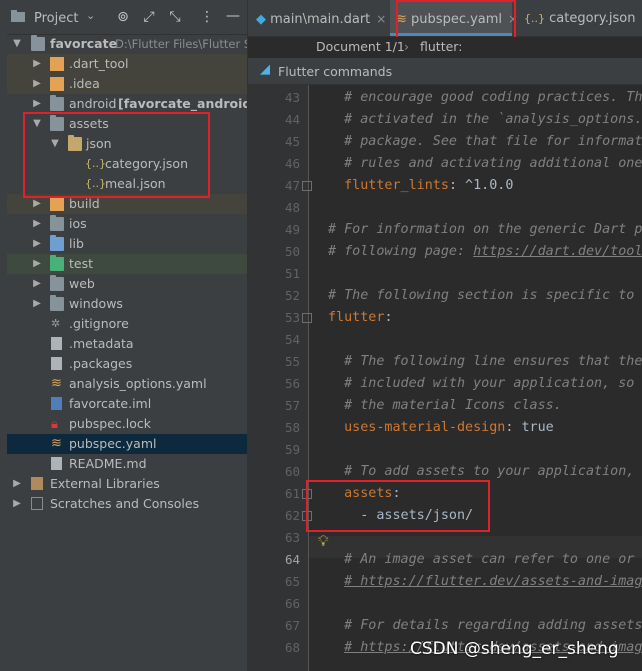 The image size is (642, 671). Describe the element at coordinates (127, 424) in the screenshot. I see `tree-item-pubspec-lock: 🔒︎ pubspec.lock` at that location.